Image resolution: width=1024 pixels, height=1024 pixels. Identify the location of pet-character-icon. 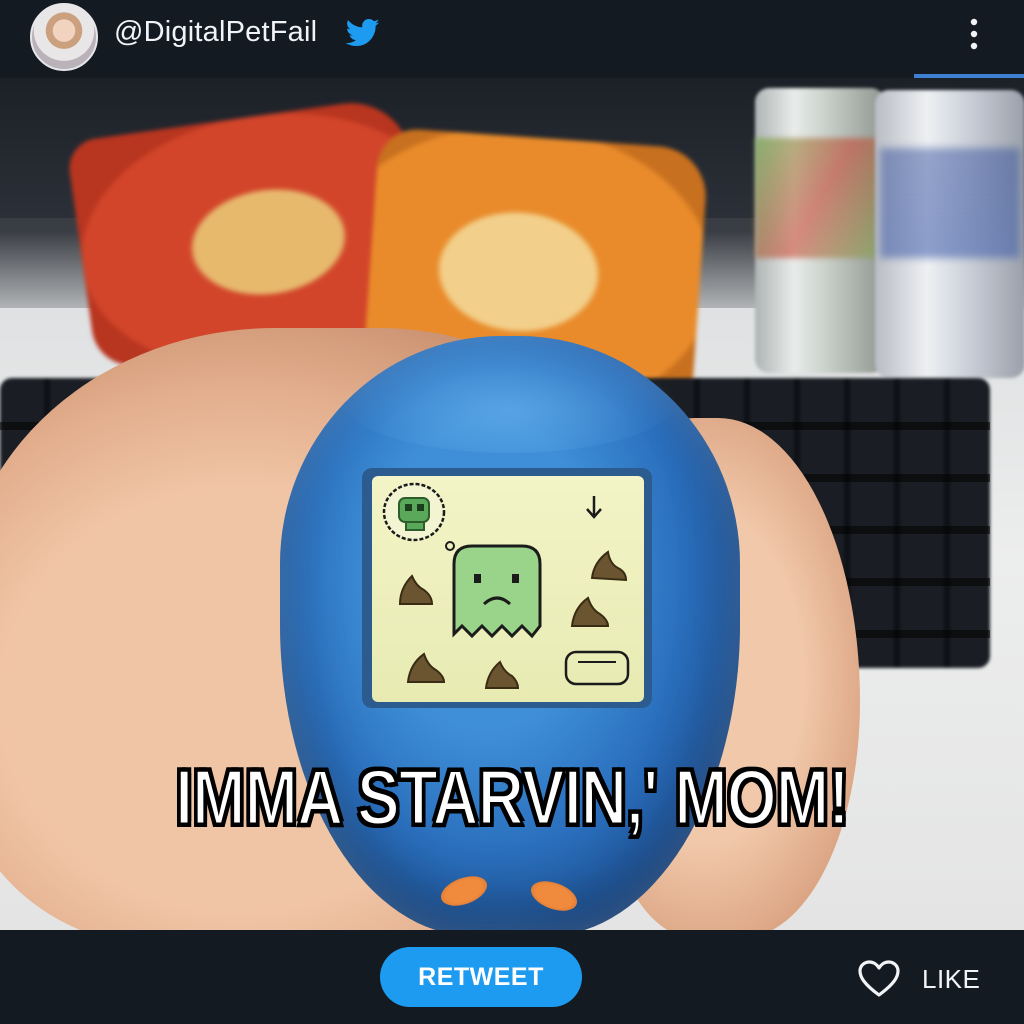
(497, 591).